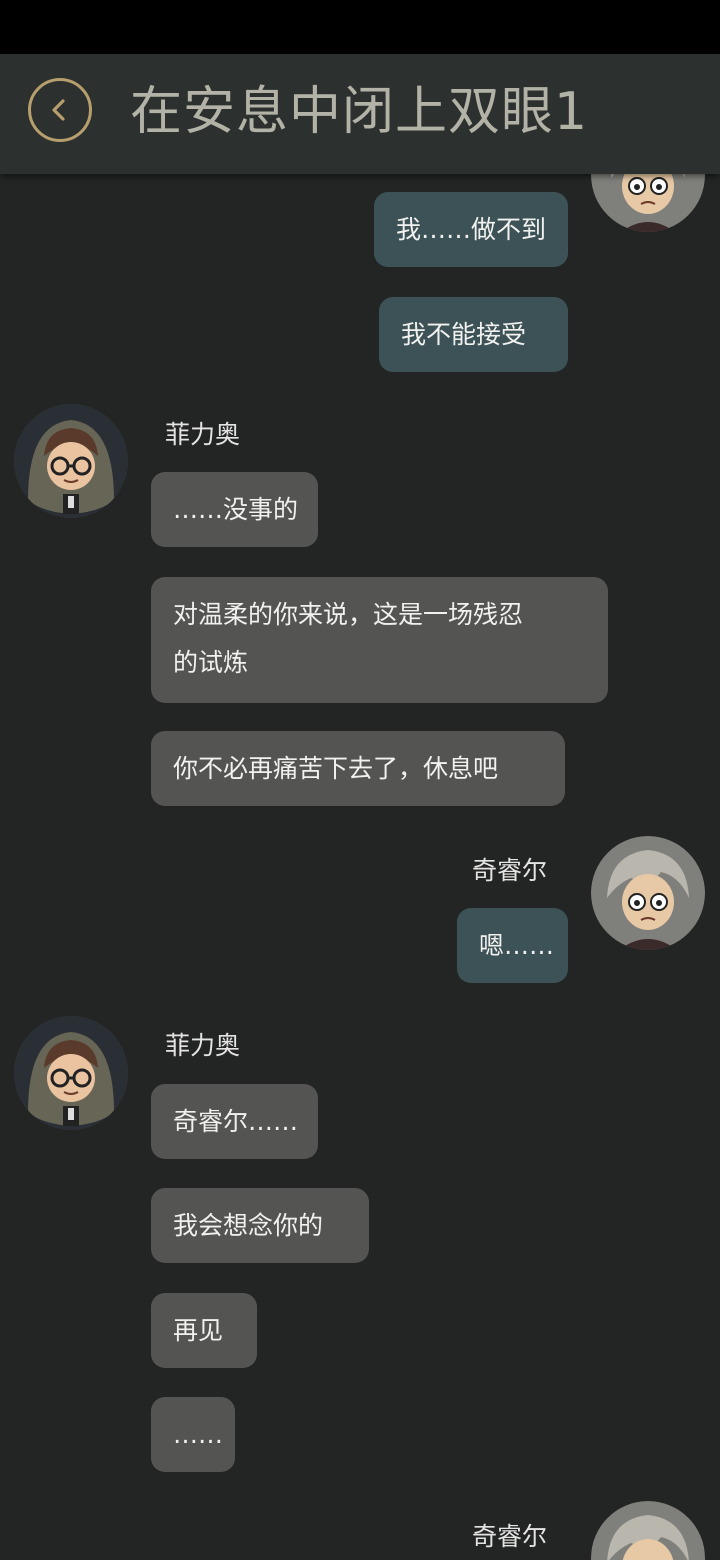  I want to click on chevron-left-icon, so click(58, 110).